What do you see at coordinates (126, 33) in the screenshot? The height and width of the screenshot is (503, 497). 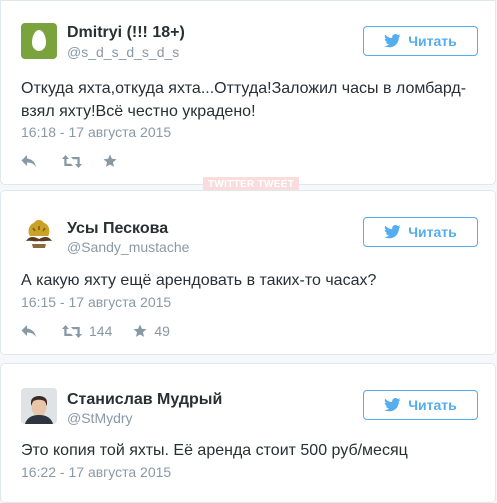 I see `user-name: Dmitryi (!!! 18+)` at bounding box center [126, 33].